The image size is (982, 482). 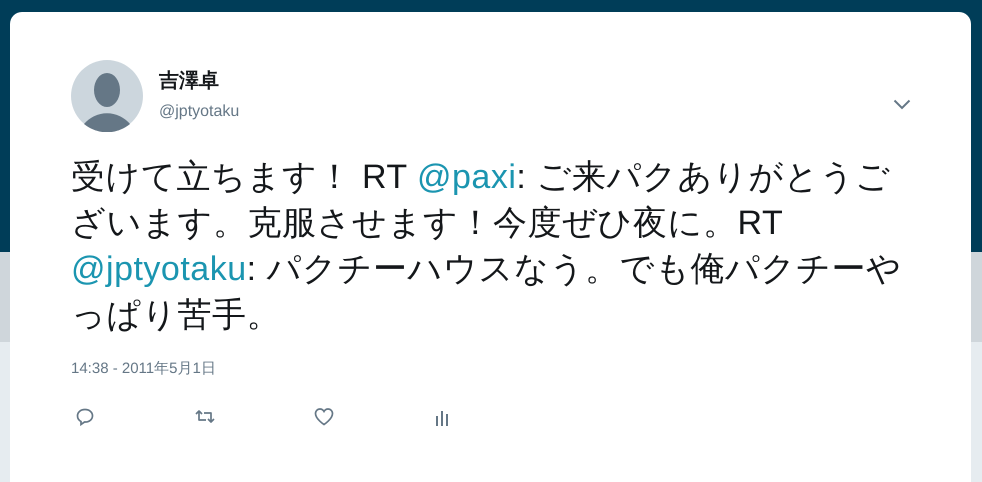 What do you see at coordinates (491, 369) in the screenshot?
I see `timestamp: 14:38 - 2011年5月1日` at bounding box center [491, 369].